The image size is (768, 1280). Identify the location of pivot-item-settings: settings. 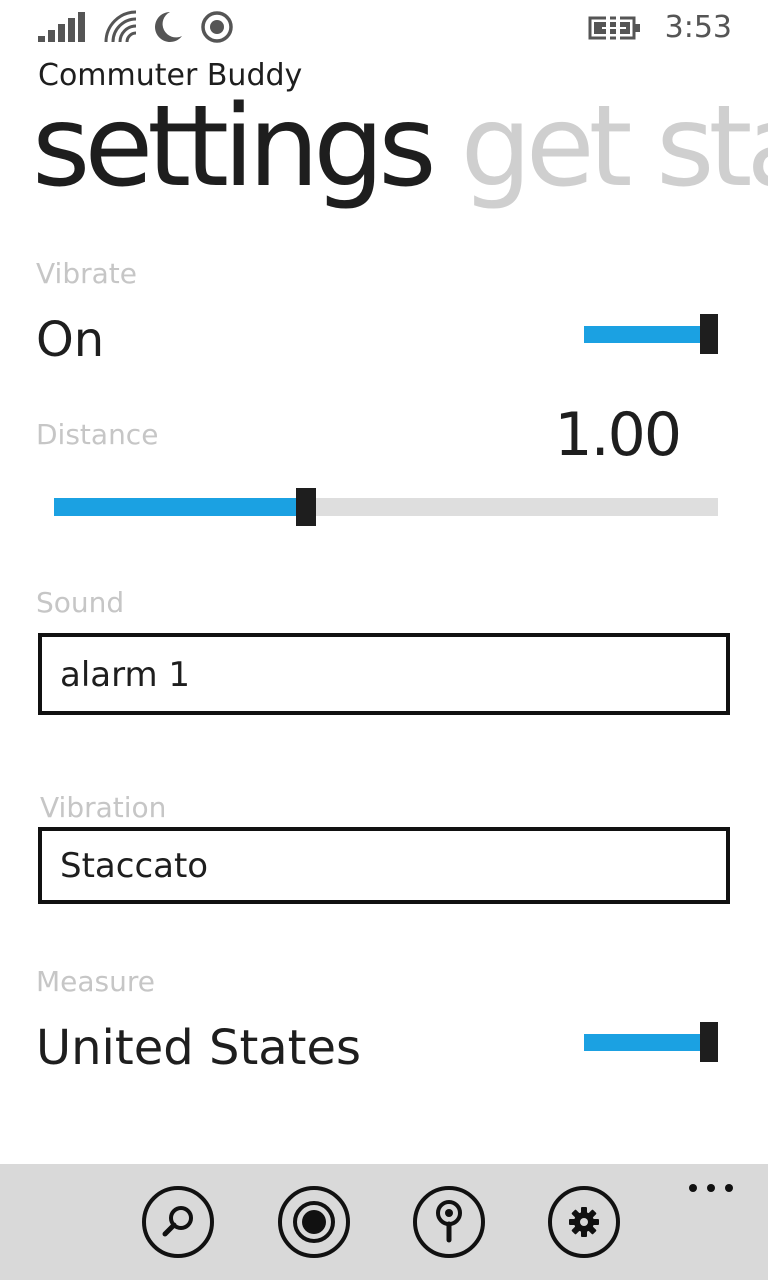
(234, 147).